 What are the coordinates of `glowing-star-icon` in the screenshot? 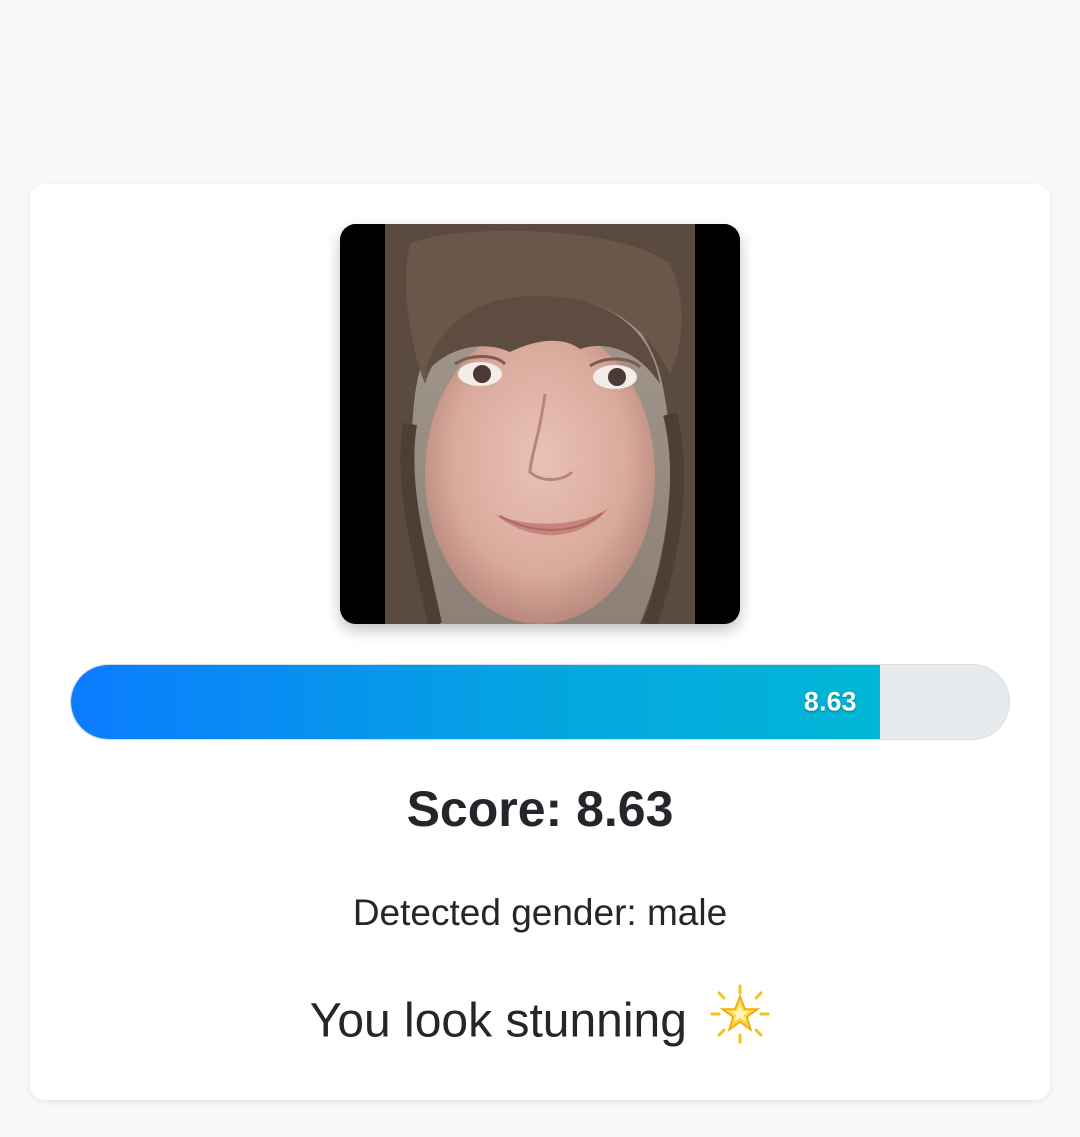 It's located at (740, 1020).